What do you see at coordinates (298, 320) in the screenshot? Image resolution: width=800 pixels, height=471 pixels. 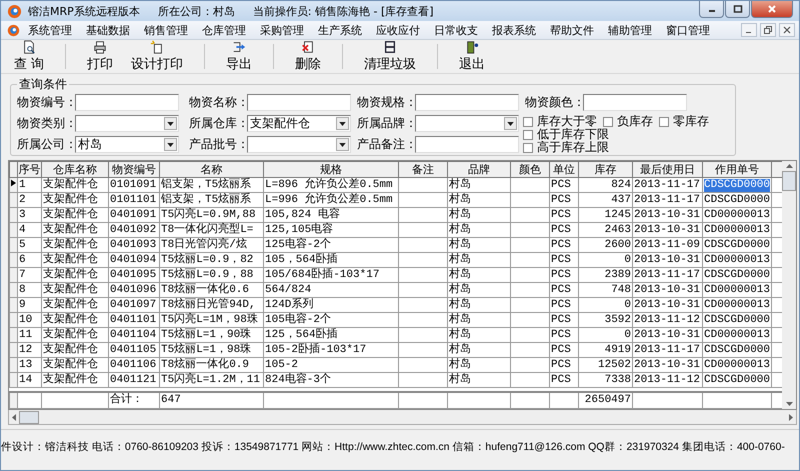 I see `table-cell: 105电容-2个` at bounding box center [298, 320].